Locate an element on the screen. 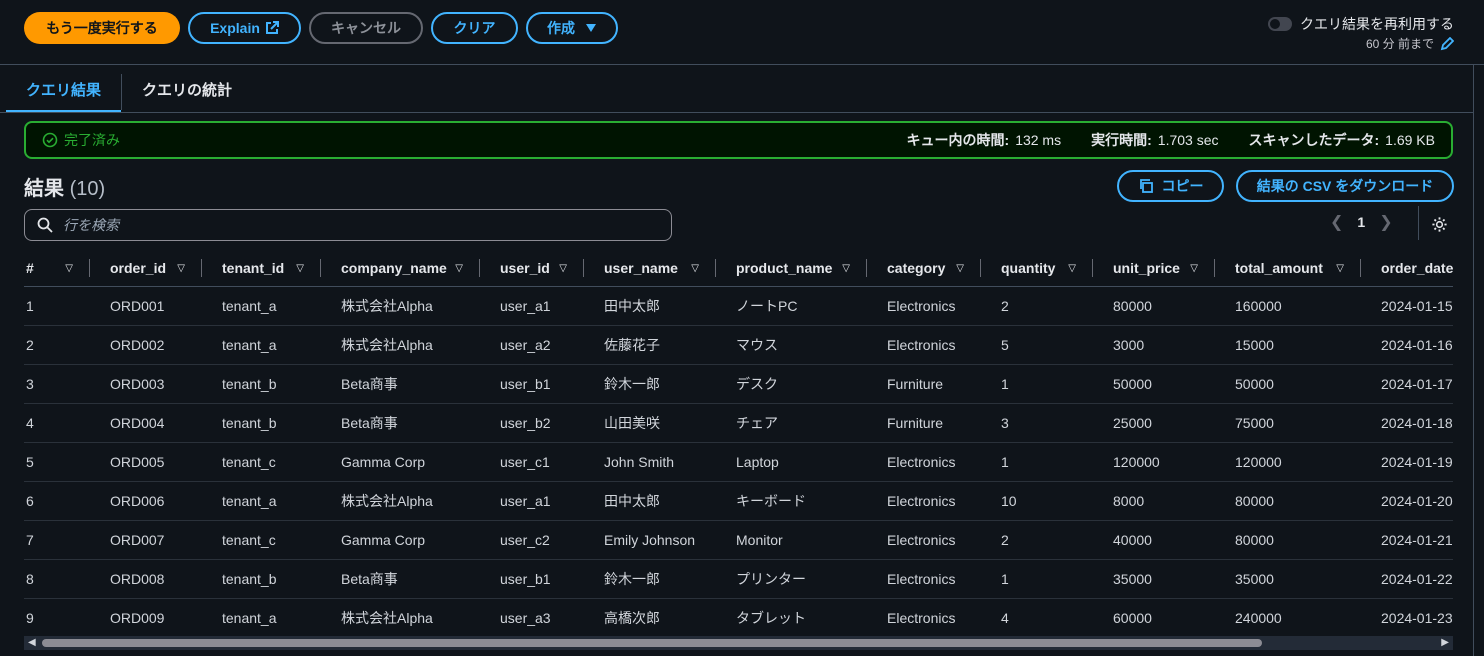 The height and width of the screenshot is (656, 1484). scanned-data-label: スキャンしたデータ: is located at coordinates (1314, 140).